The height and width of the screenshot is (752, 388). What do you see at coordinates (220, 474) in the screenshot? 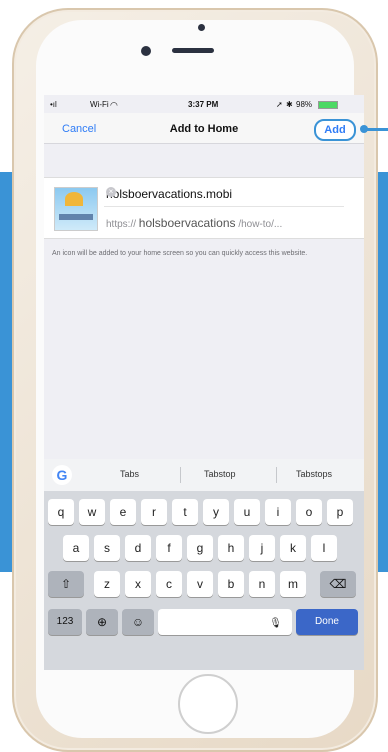
I see `suggestion-2: Tabstop` at bounding box center [220, 474].